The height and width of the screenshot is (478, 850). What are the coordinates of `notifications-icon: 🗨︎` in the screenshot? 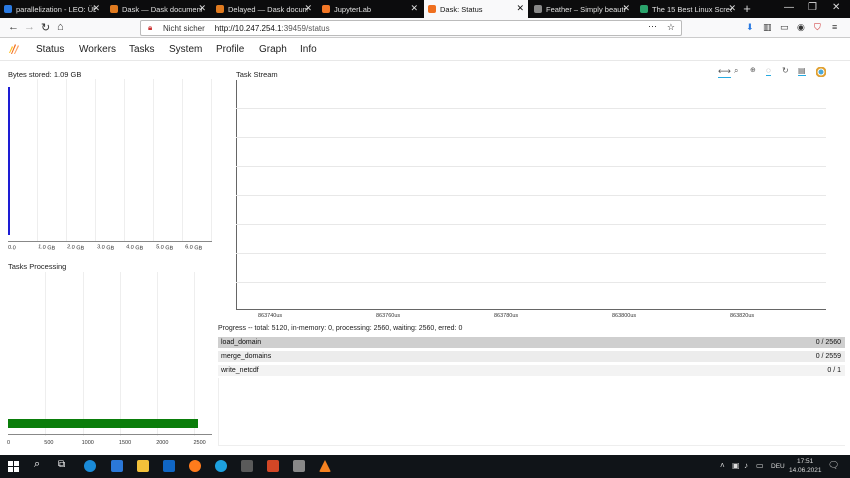 It's located at (833, 465).